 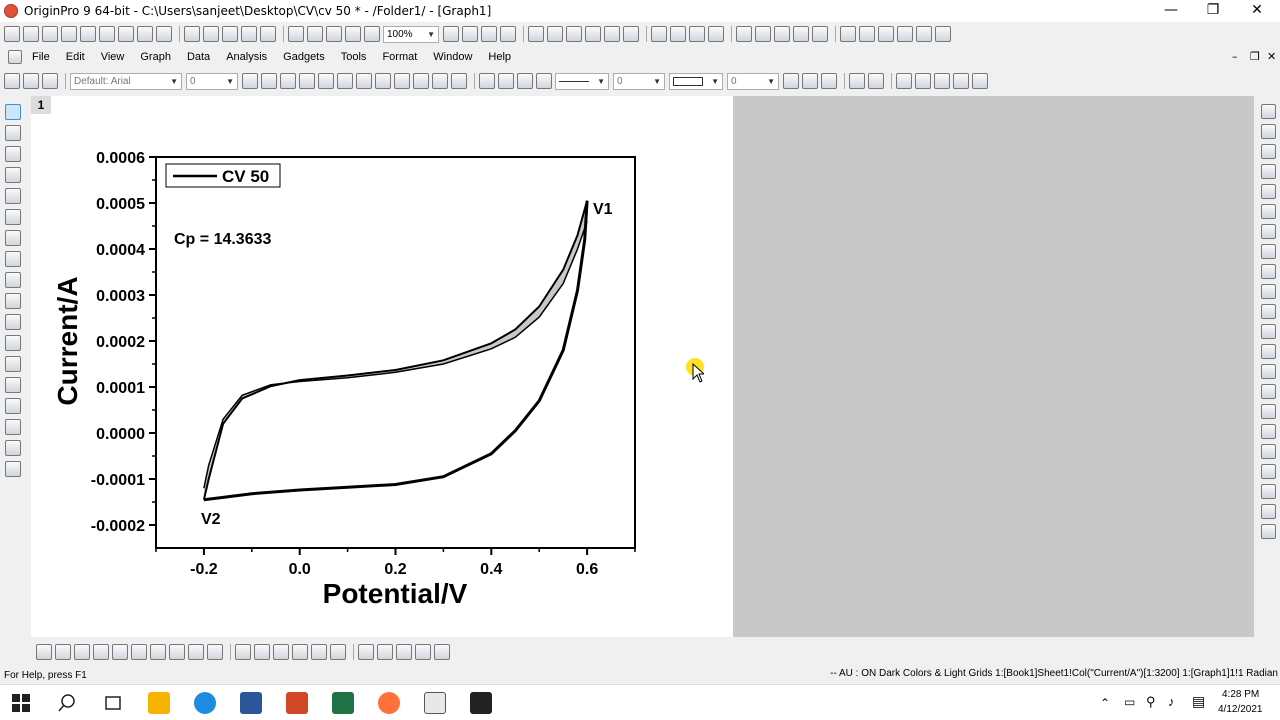 What do you see at coordinates (13, 280) in the screenshot?
I see `draw-data-icon` at bounding box center [13, 280].